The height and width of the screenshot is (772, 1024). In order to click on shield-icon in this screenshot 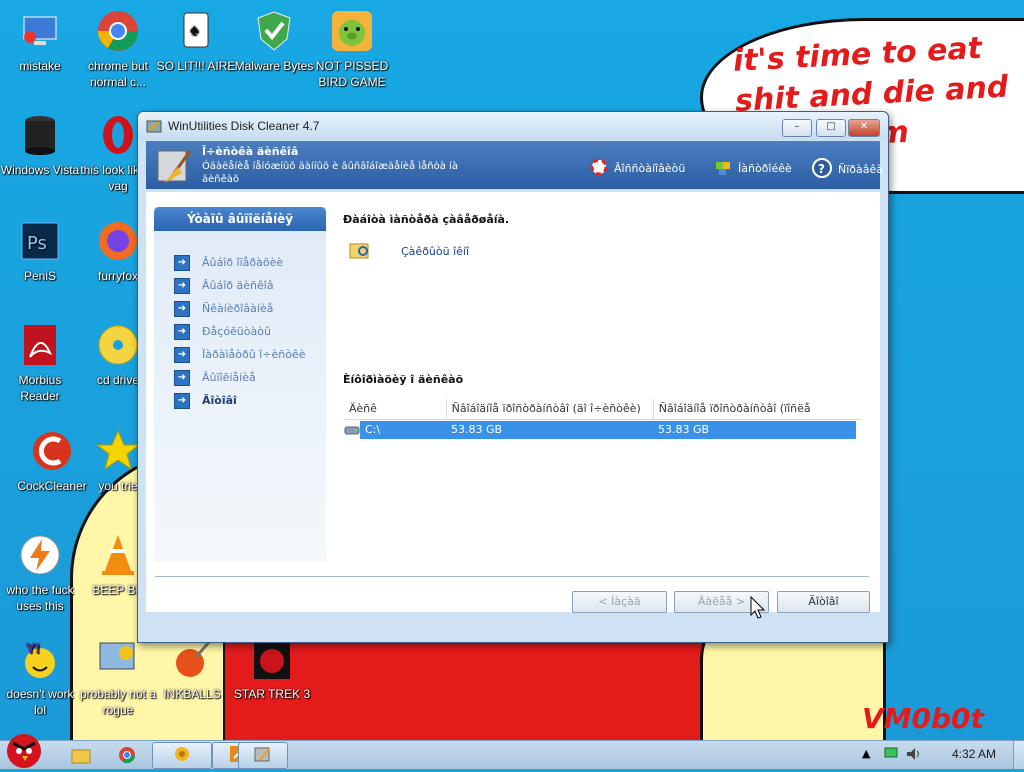, I will do `click(274, 31)`.